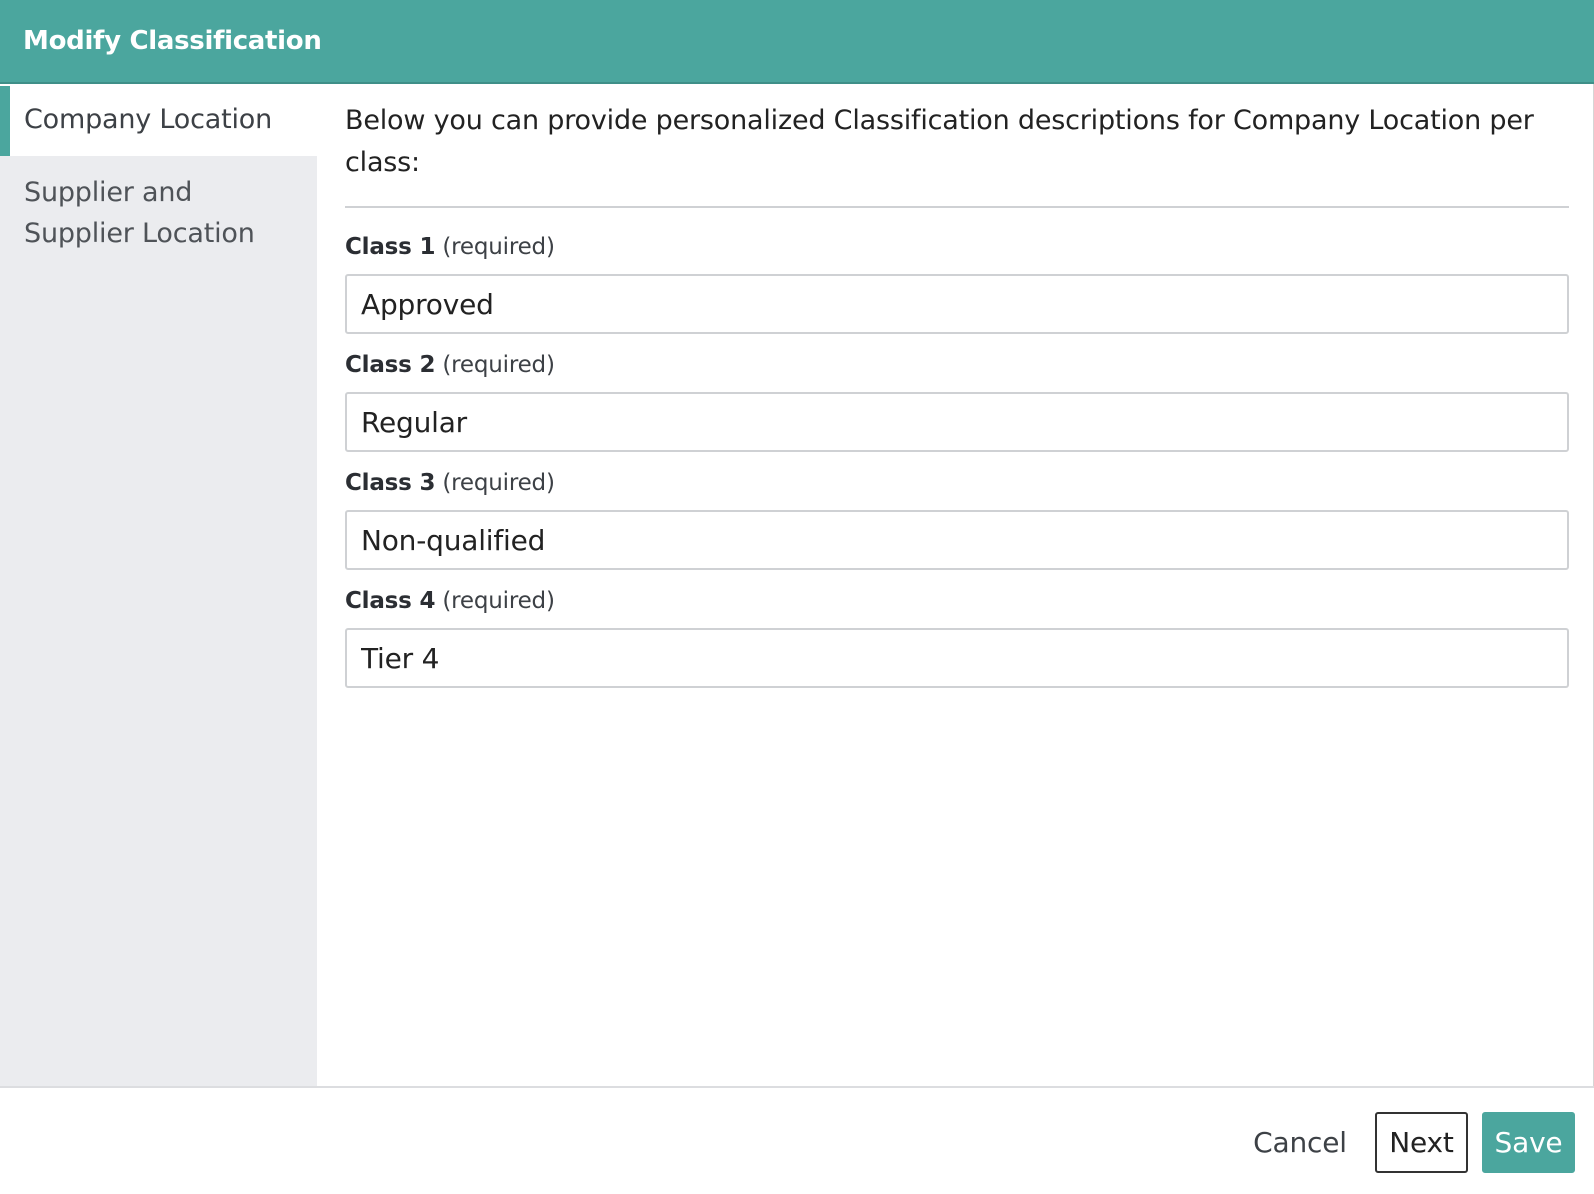  Describe the element at coordinates (390, 483) in the screenshot. I see `class-3-name: Class 3` at that location.